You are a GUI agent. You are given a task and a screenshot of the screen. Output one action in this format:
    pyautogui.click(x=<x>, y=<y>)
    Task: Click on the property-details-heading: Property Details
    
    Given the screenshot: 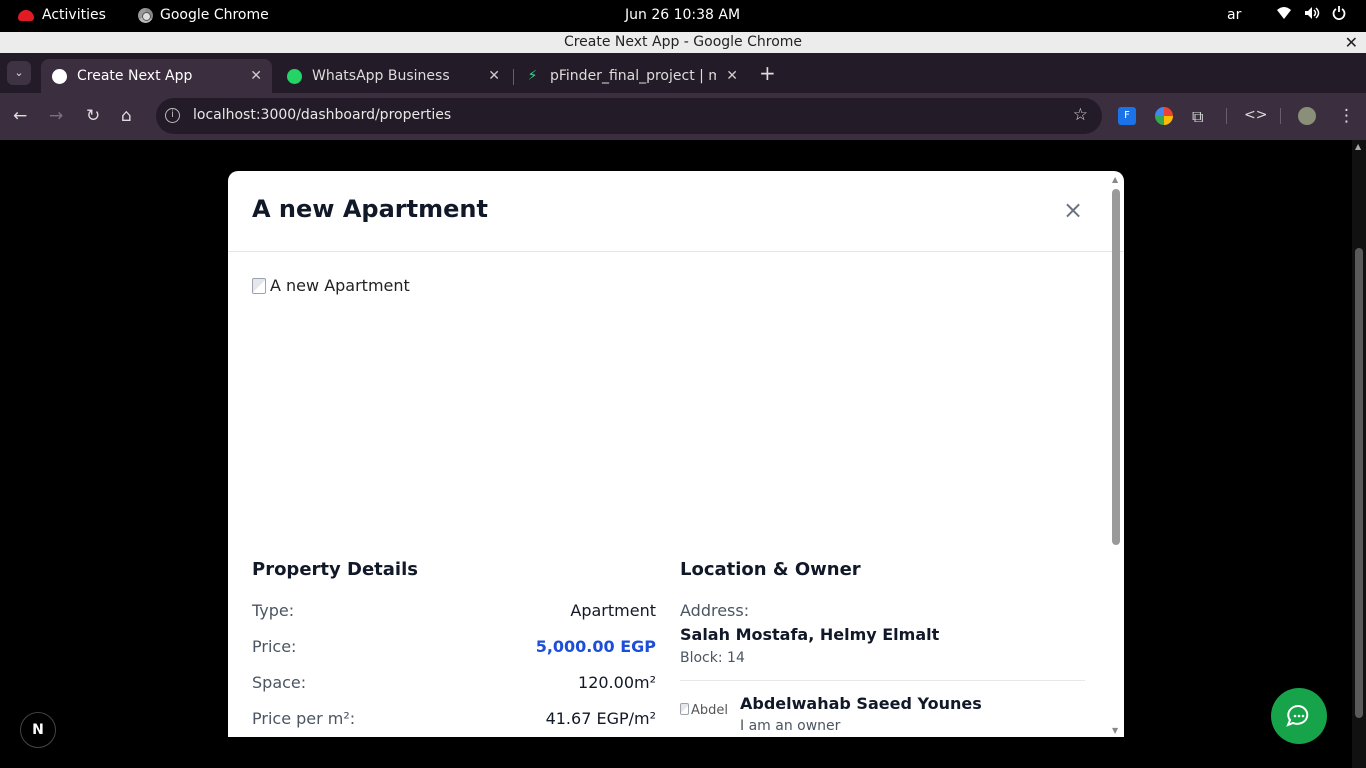 What is the action you would take?
    pyautogui.click(x=335, y=569)
    